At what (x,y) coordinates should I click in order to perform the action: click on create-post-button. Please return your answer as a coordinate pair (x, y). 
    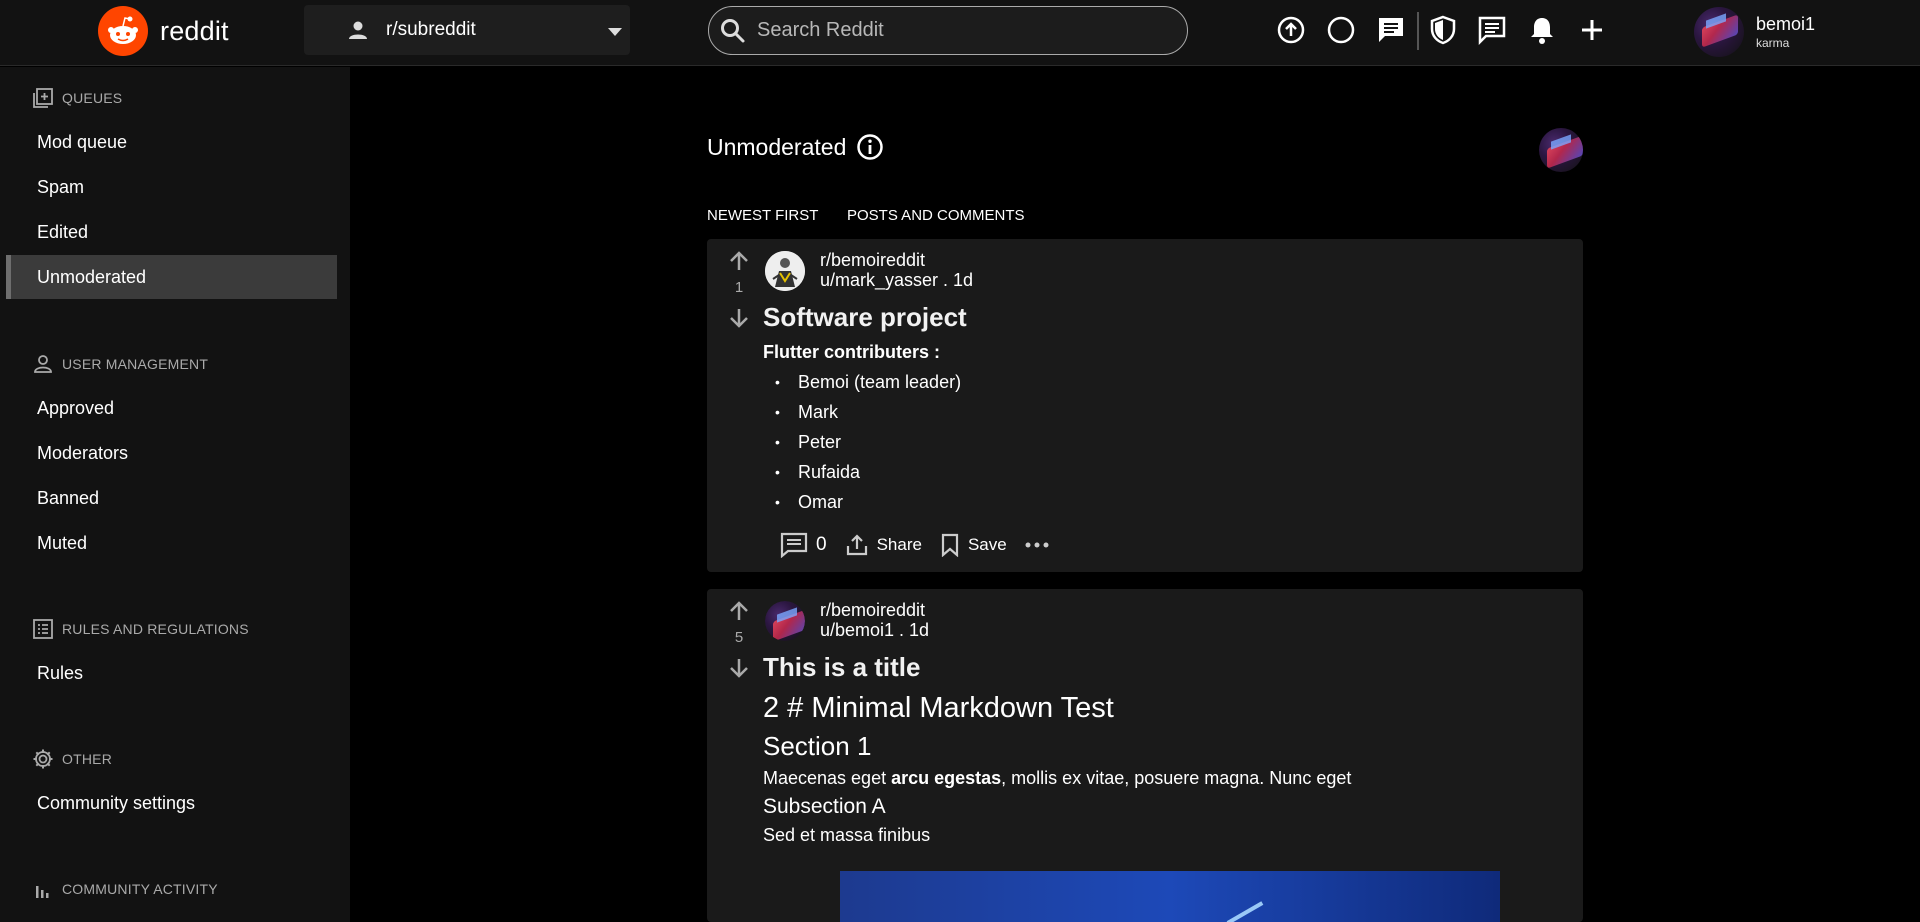
    Looking at the image, I should click on (1592, 30).